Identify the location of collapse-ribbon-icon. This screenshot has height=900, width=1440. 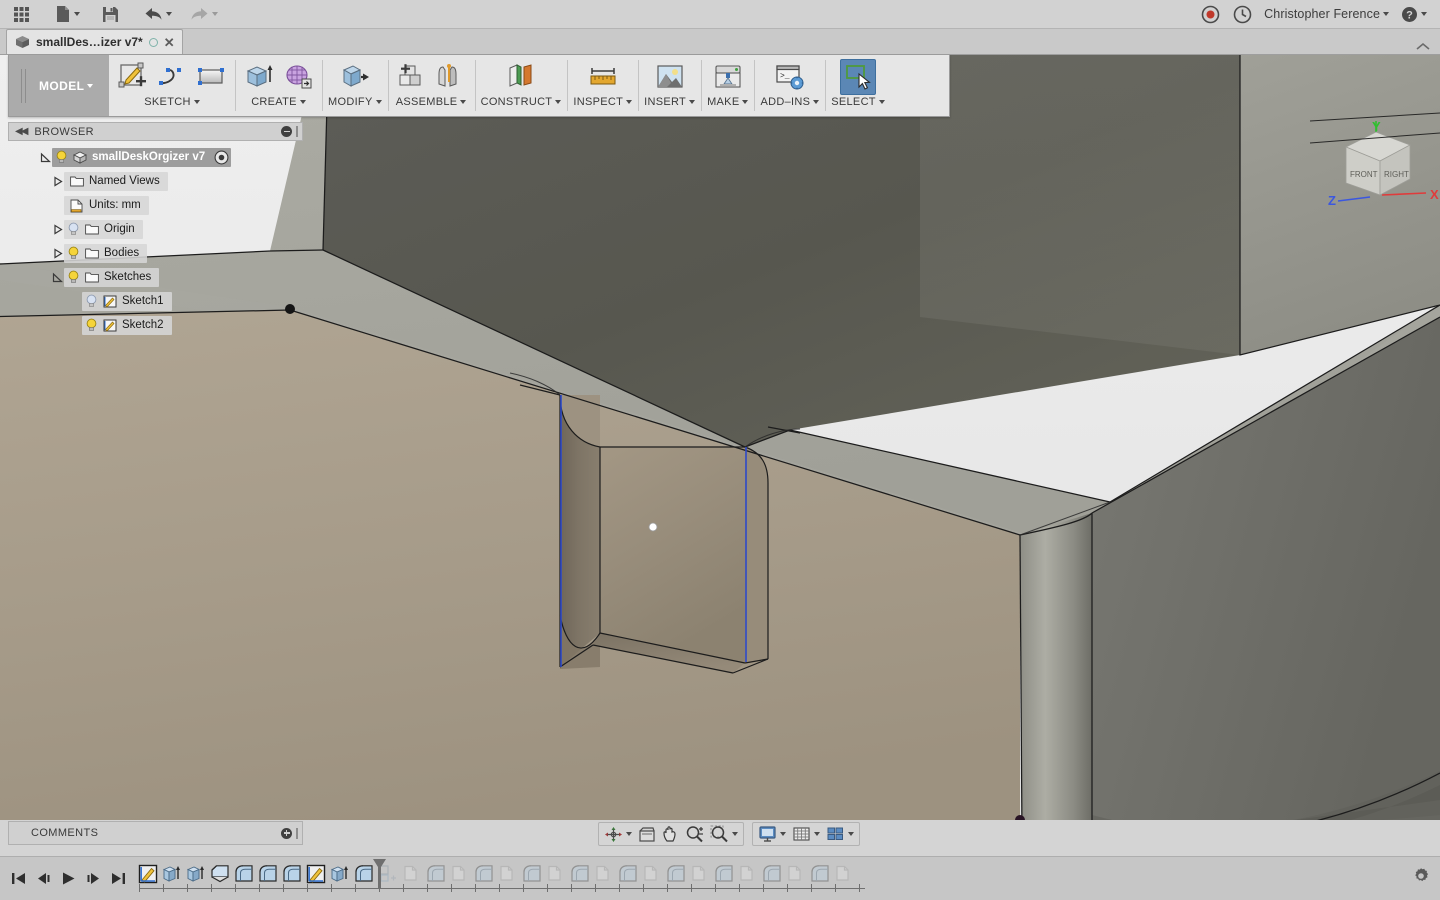
(1423, 46).